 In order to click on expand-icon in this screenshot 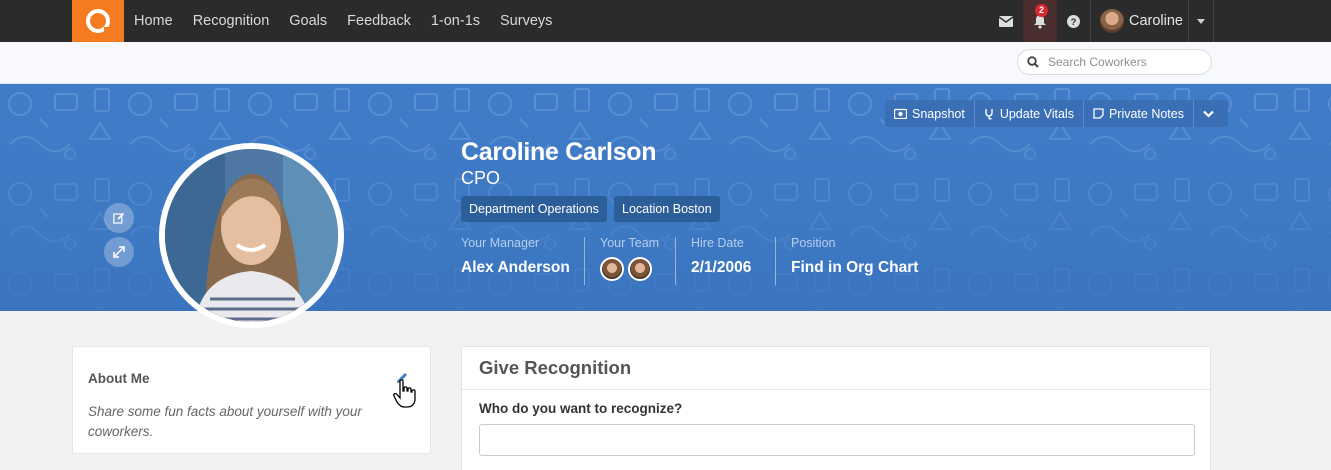, I will do `click(119, 252)`.